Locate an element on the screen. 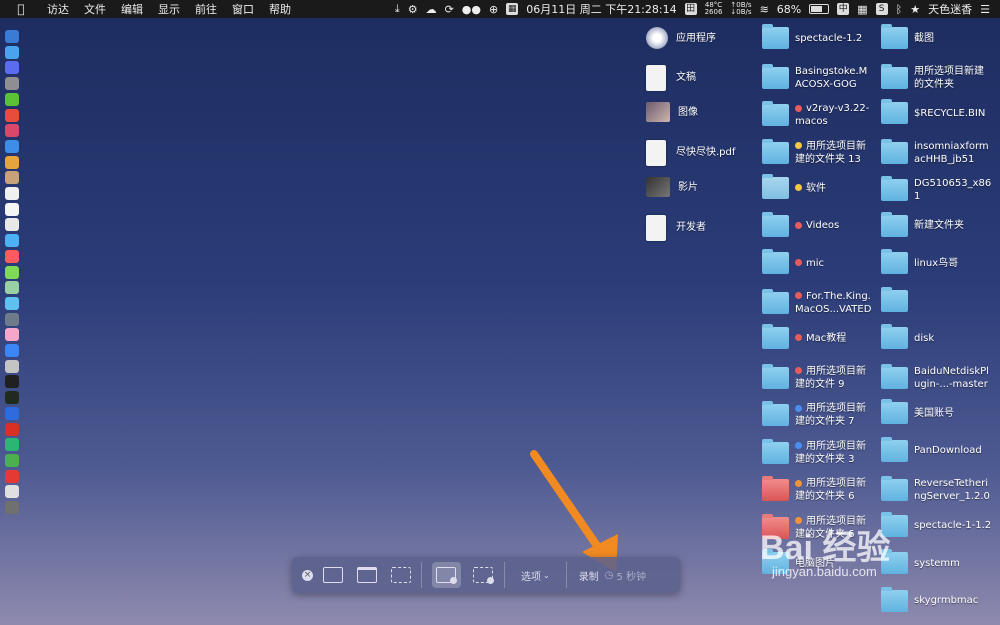 Image resolution: width=1000 pixels, height=625 pixels. star-icon: ★ is located at coordinates (915, 9).